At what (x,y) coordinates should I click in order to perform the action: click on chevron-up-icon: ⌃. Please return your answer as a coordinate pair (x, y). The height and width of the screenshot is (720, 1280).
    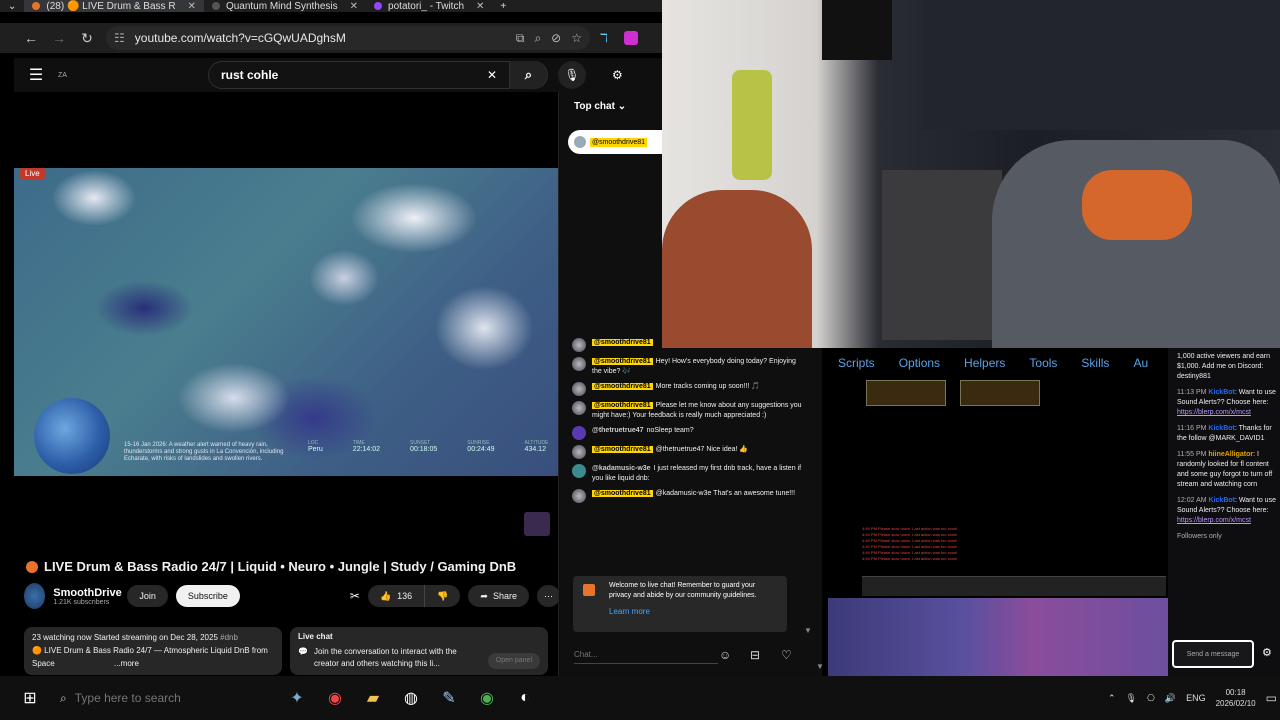
    Looking at the image, I should click on (1112, 698).